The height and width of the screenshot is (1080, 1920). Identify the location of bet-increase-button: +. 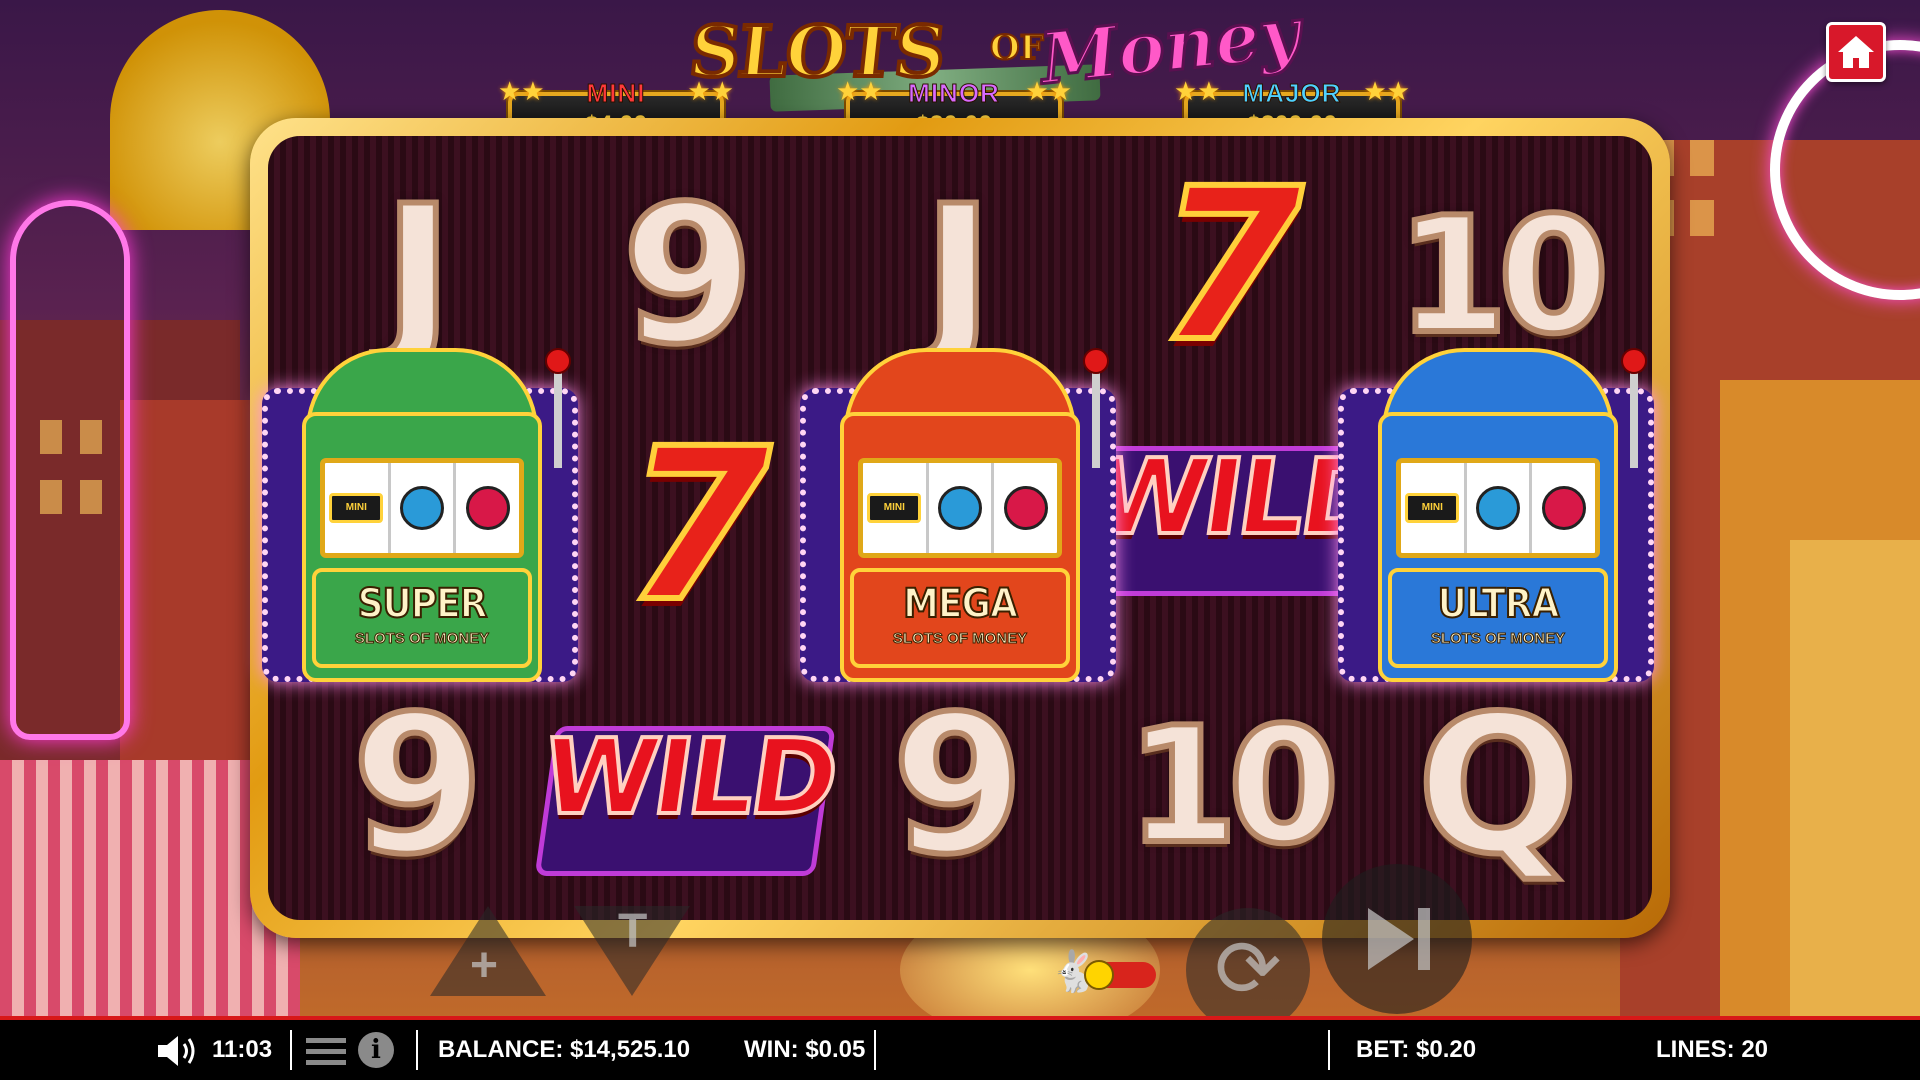
(488, 951).